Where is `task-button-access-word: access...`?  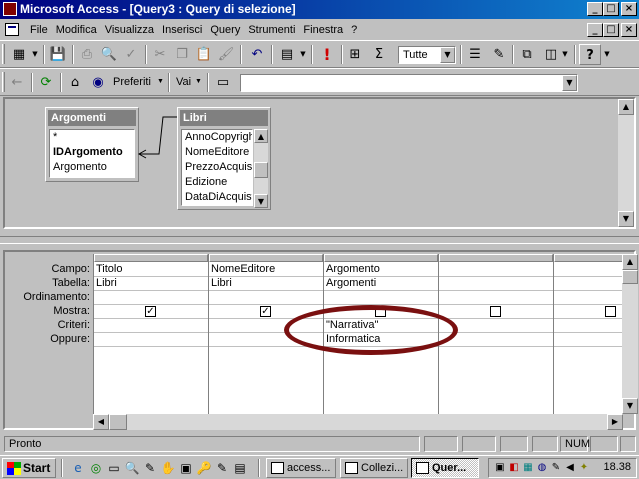 task-button-access-word: access... is located at coordinates (301, 468).